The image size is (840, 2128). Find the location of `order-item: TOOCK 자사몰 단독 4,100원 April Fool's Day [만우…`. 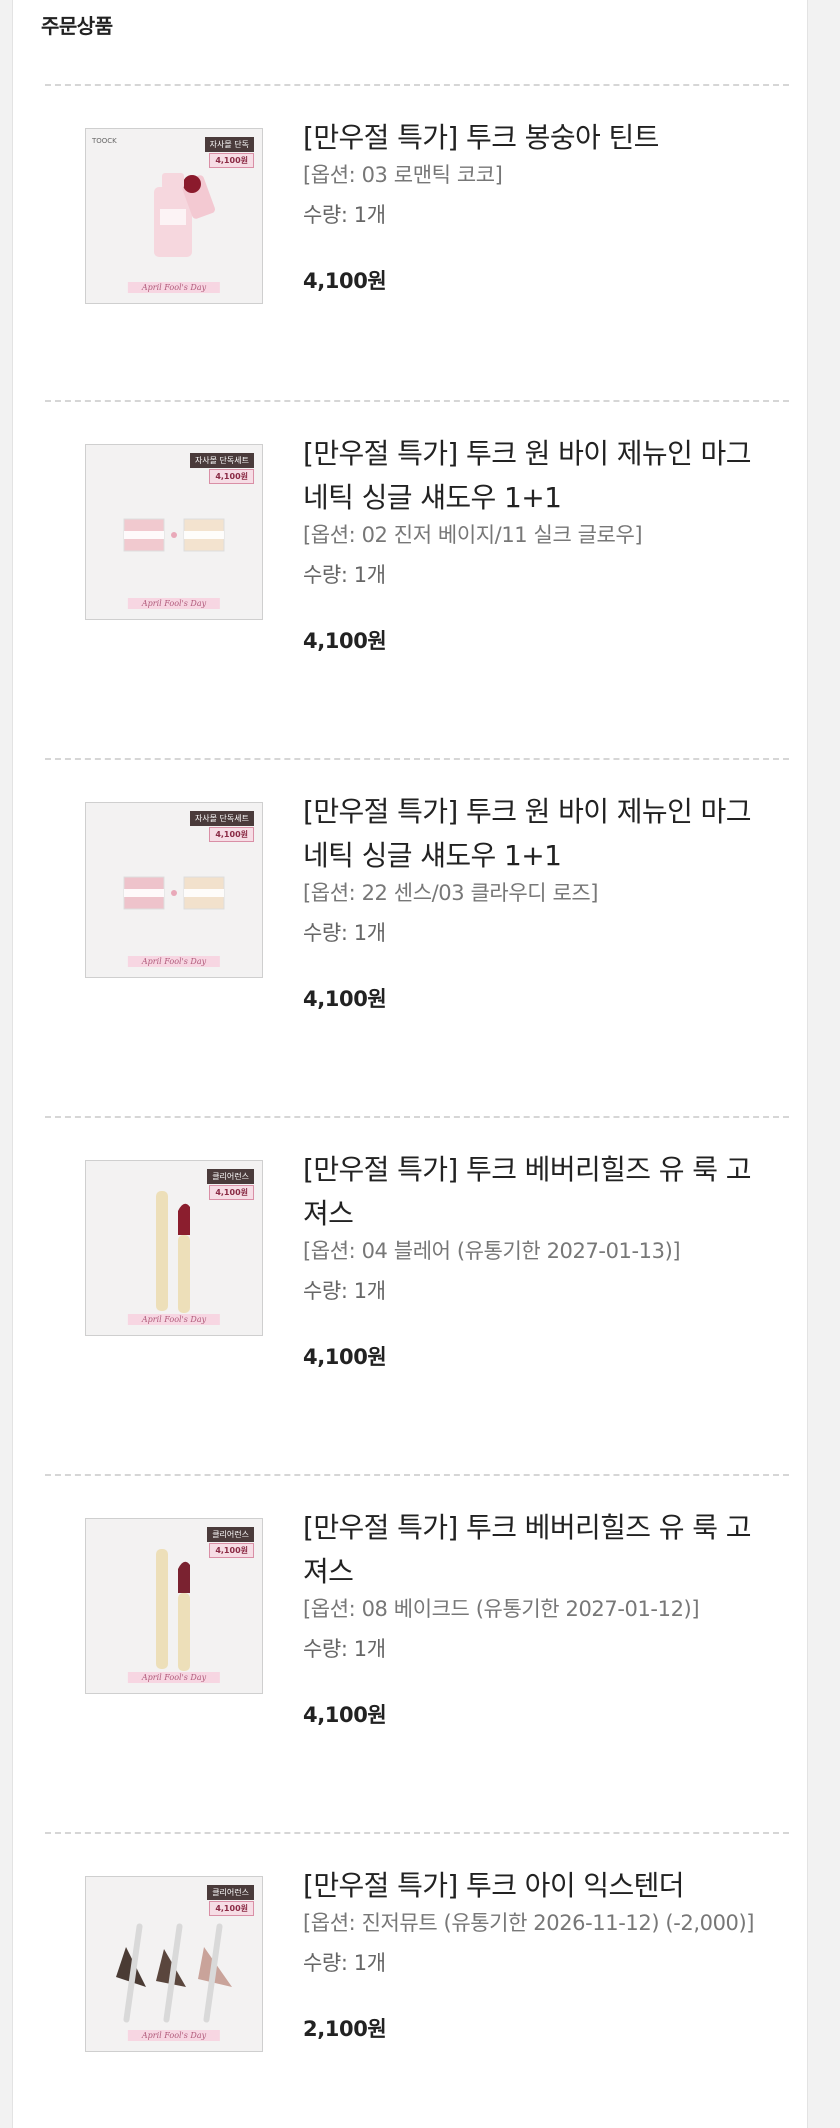

order-item: TOOCK 자사몰 단독 4,100원 April Fool's Day [만우… is located at coordinates (417, 263).